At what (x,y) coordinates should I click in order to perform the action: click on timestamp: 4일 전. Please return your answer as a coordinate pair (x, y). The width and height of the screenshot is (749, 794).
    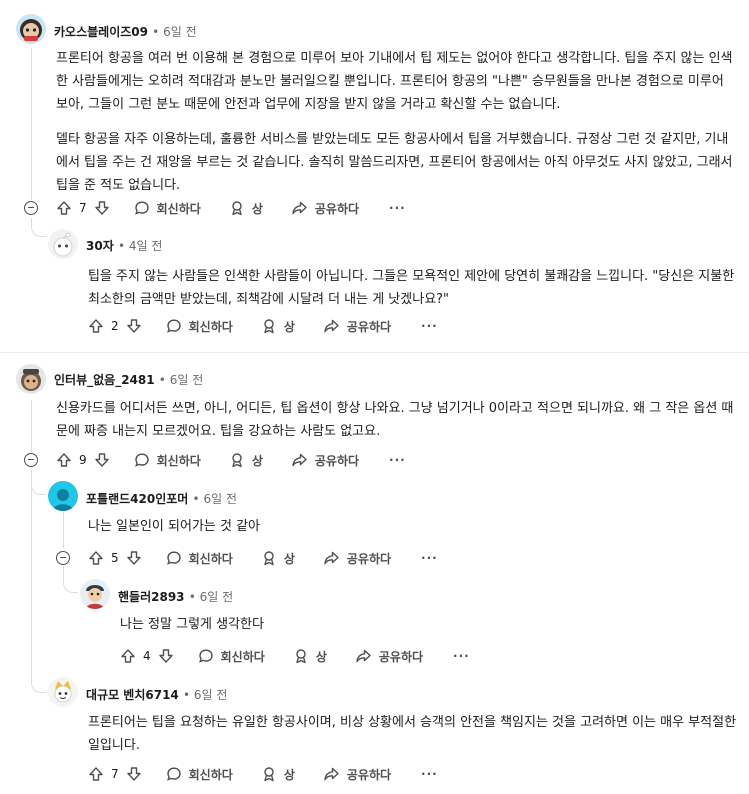
    Looking at the image, I should click on (146, 246).